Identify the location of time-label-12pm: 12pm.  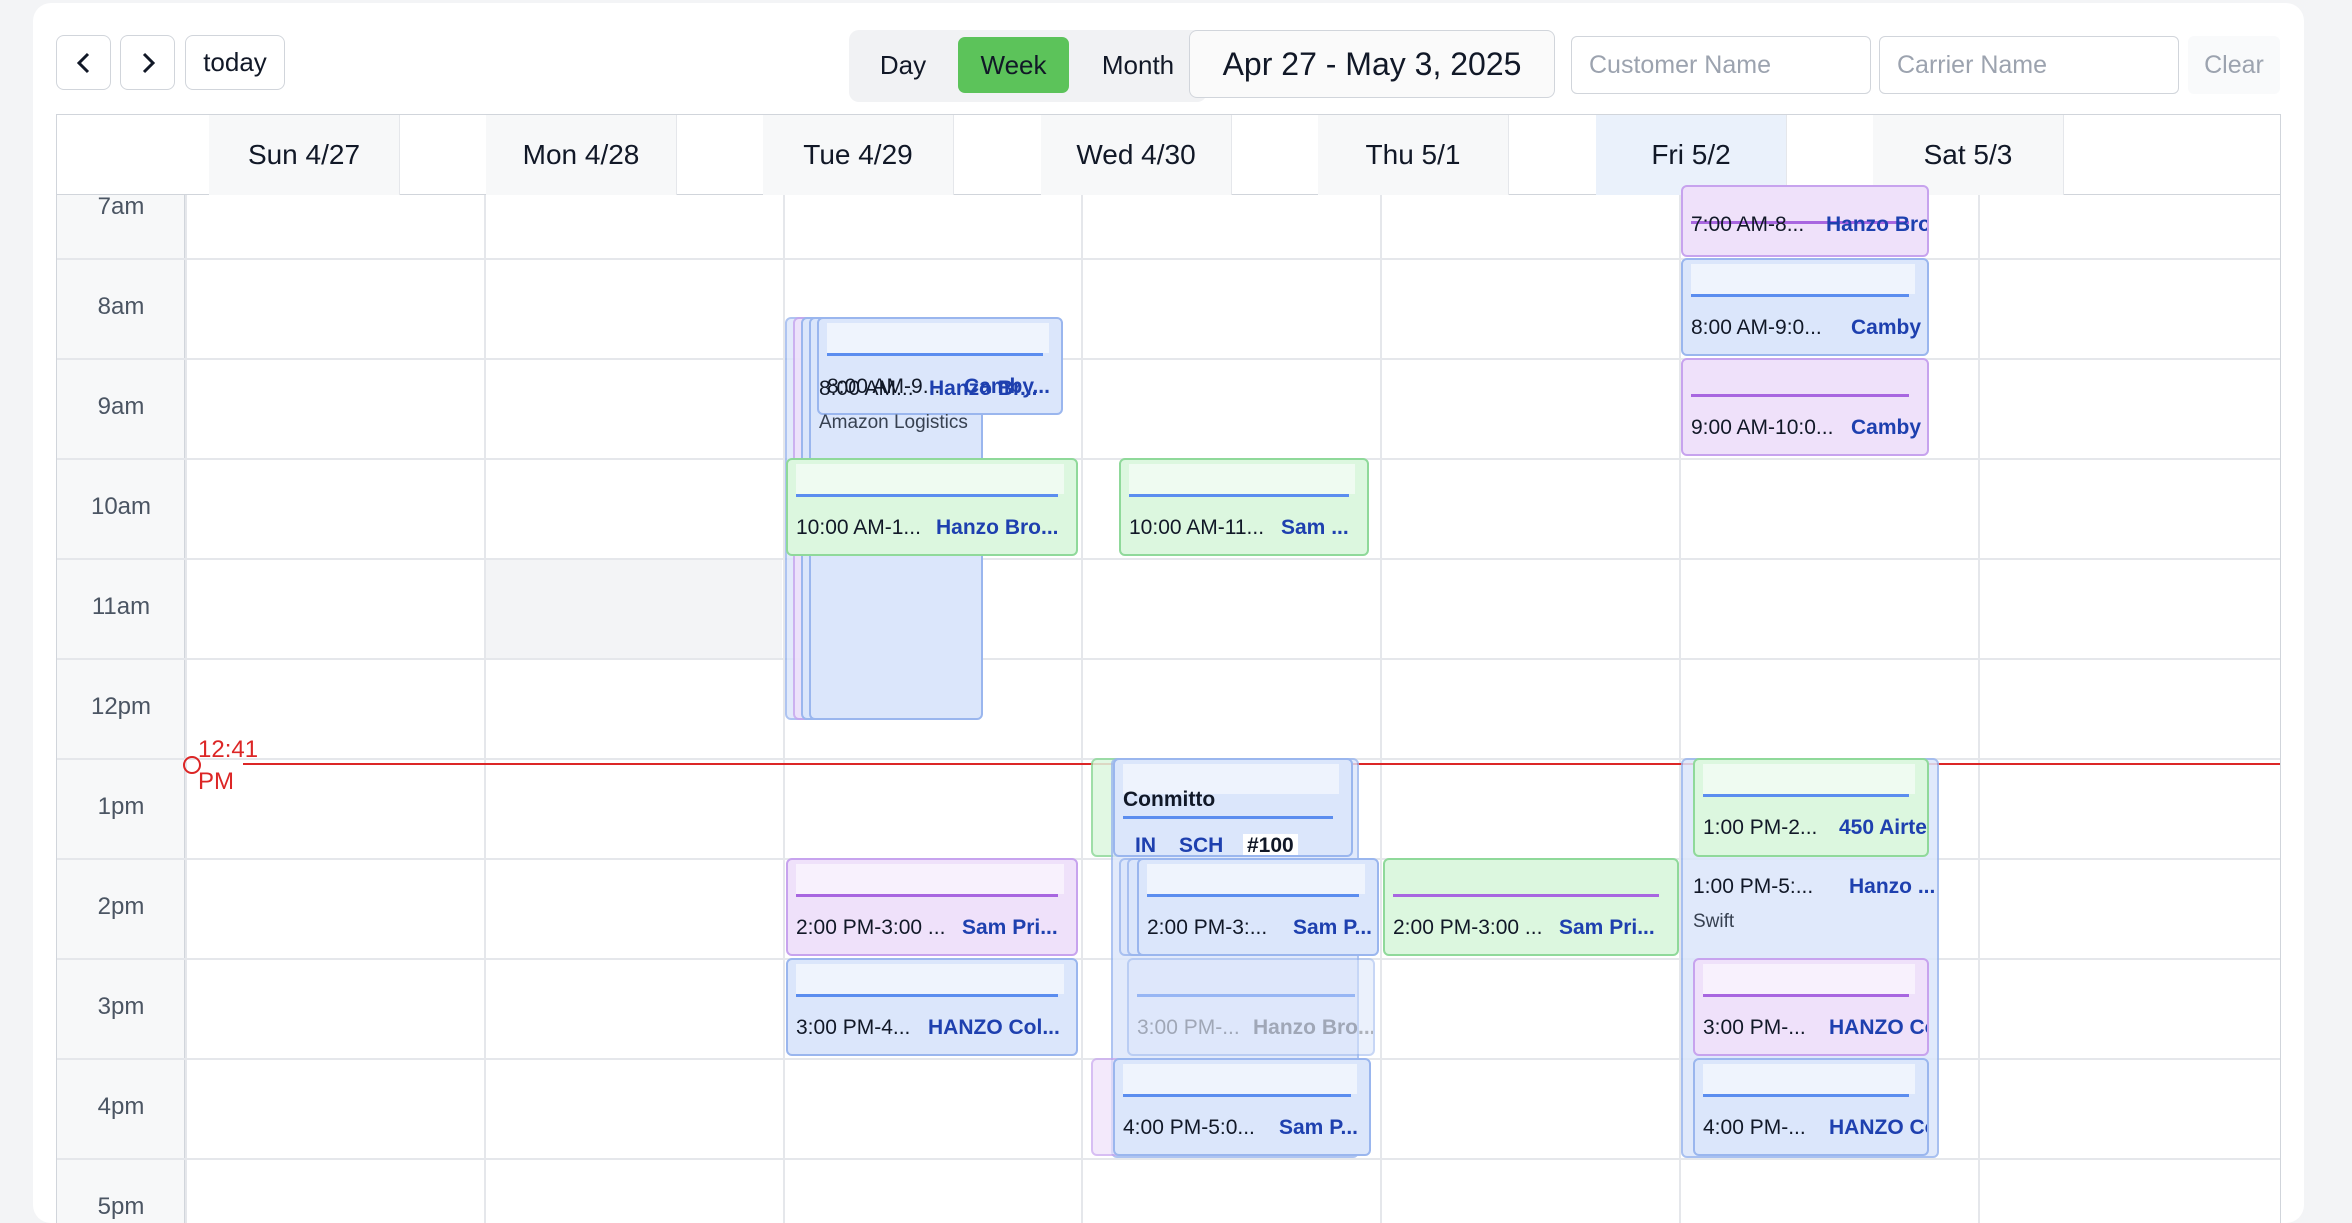
(121, 706).